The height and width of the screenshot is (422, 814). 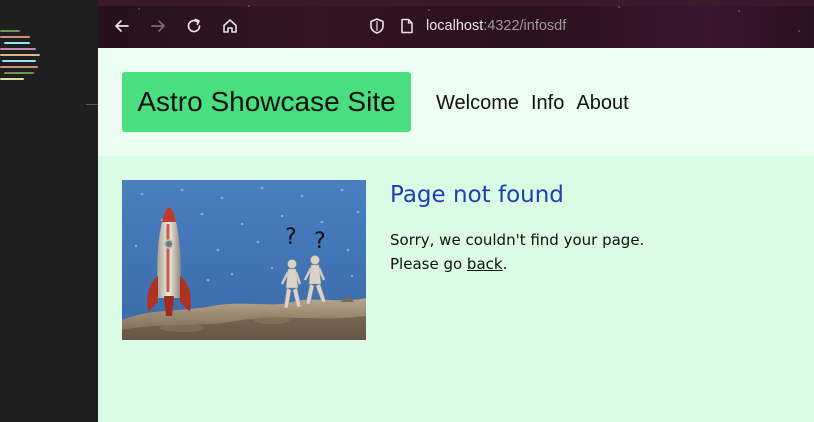 I want to click on not-found-line-2: Please go back., so click(x=517, y=264).